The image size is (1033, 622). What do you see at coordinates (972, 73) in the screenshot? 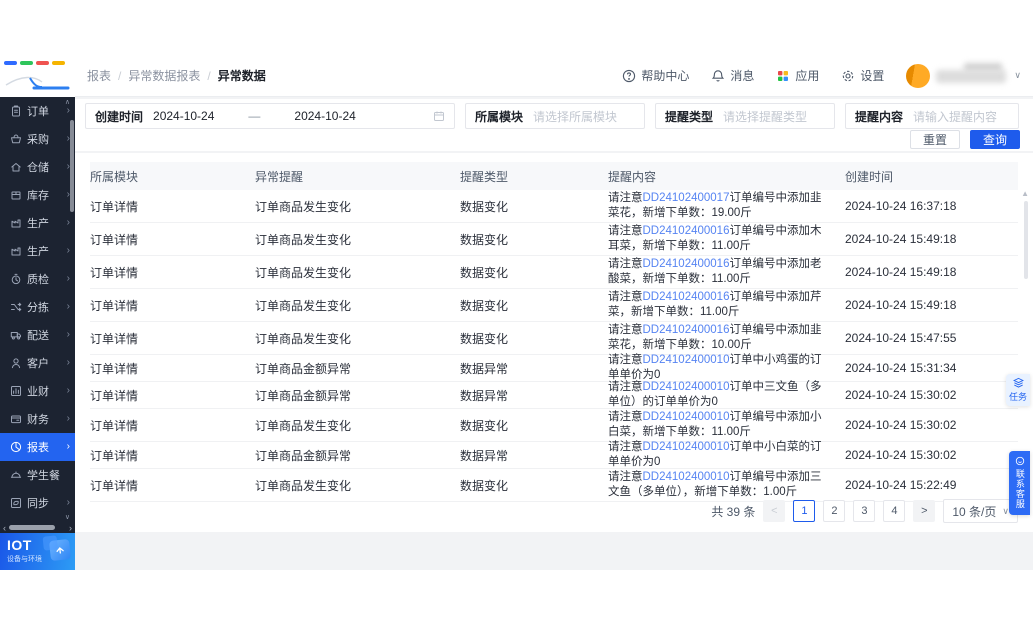
I see `username-blurred` at bounding box center [972, 73].